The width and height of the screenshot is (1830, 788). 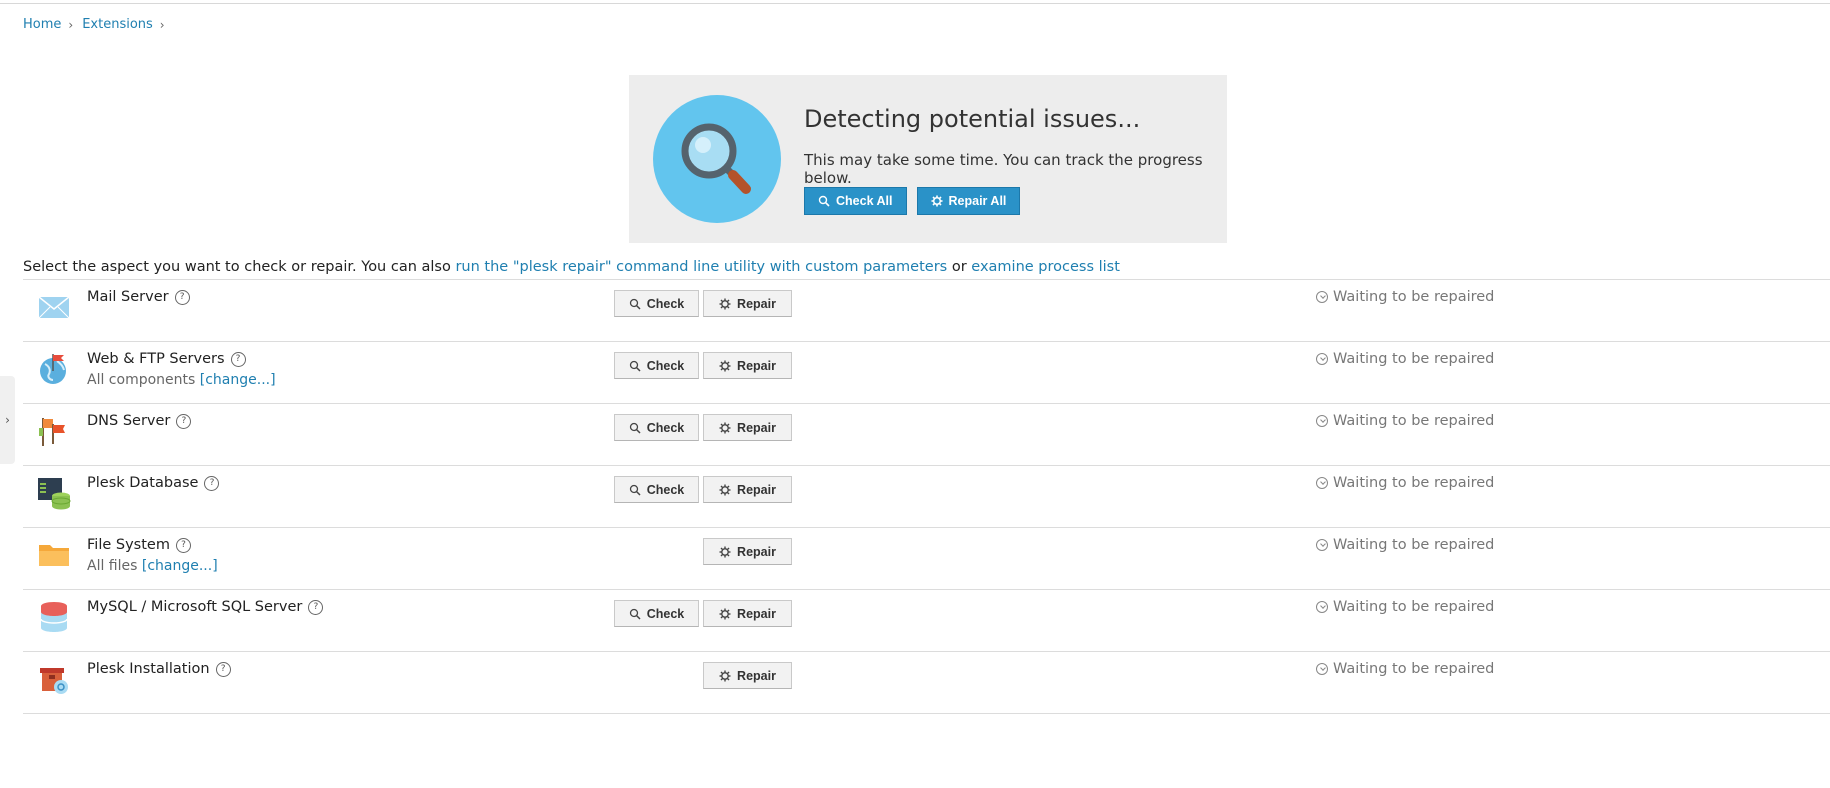 What do you see at coordinates (117, 24) in the screenshot?
I see `breadcrumb-extensions-link: Extensions` at bounding box center [117, 24].